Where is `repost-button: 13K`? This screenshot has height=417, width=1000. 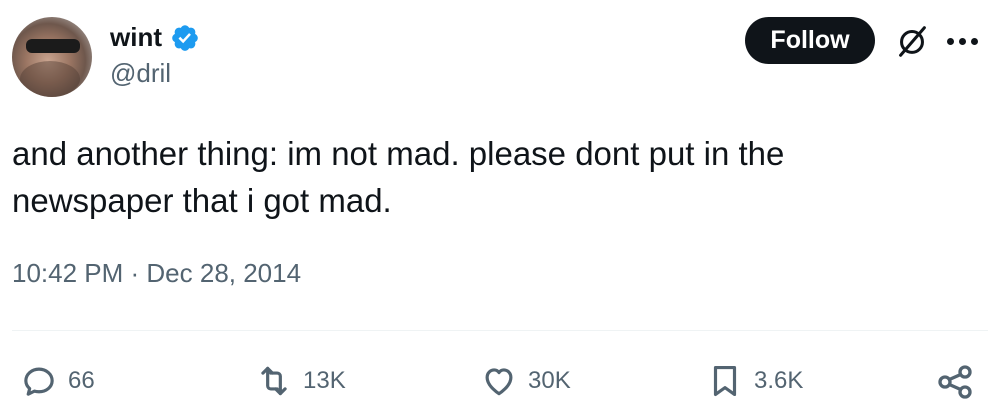
repost-button: 13K is located at coordinates (300, 381).